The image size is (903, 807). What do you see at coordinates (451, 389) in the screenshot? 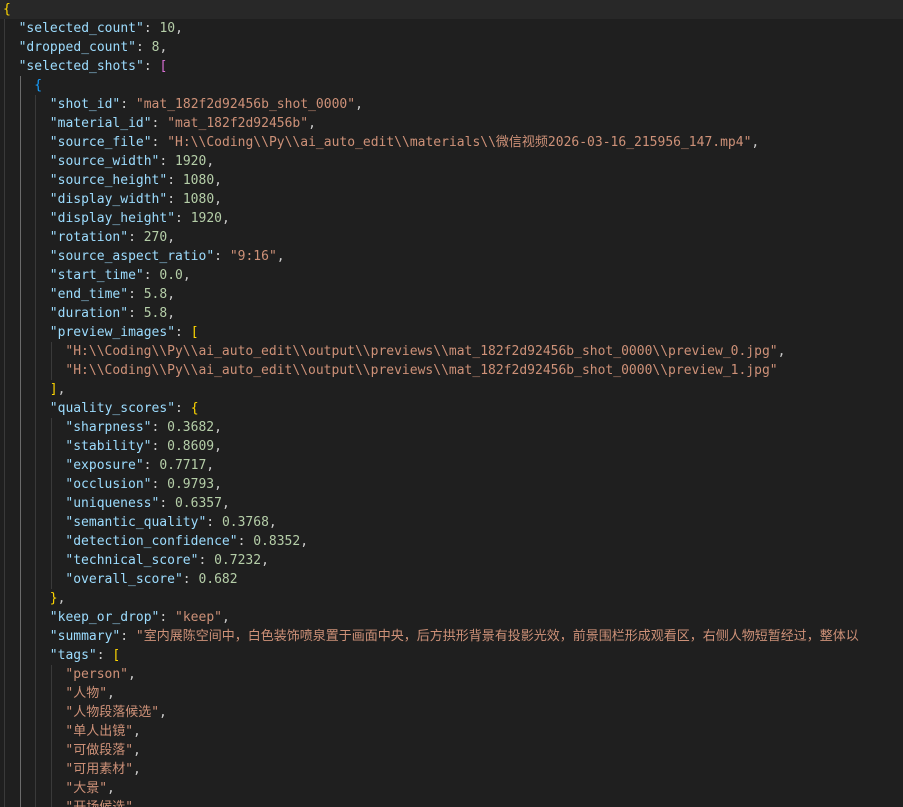
I see `code-line: ],` at bounding box center [451, 389].